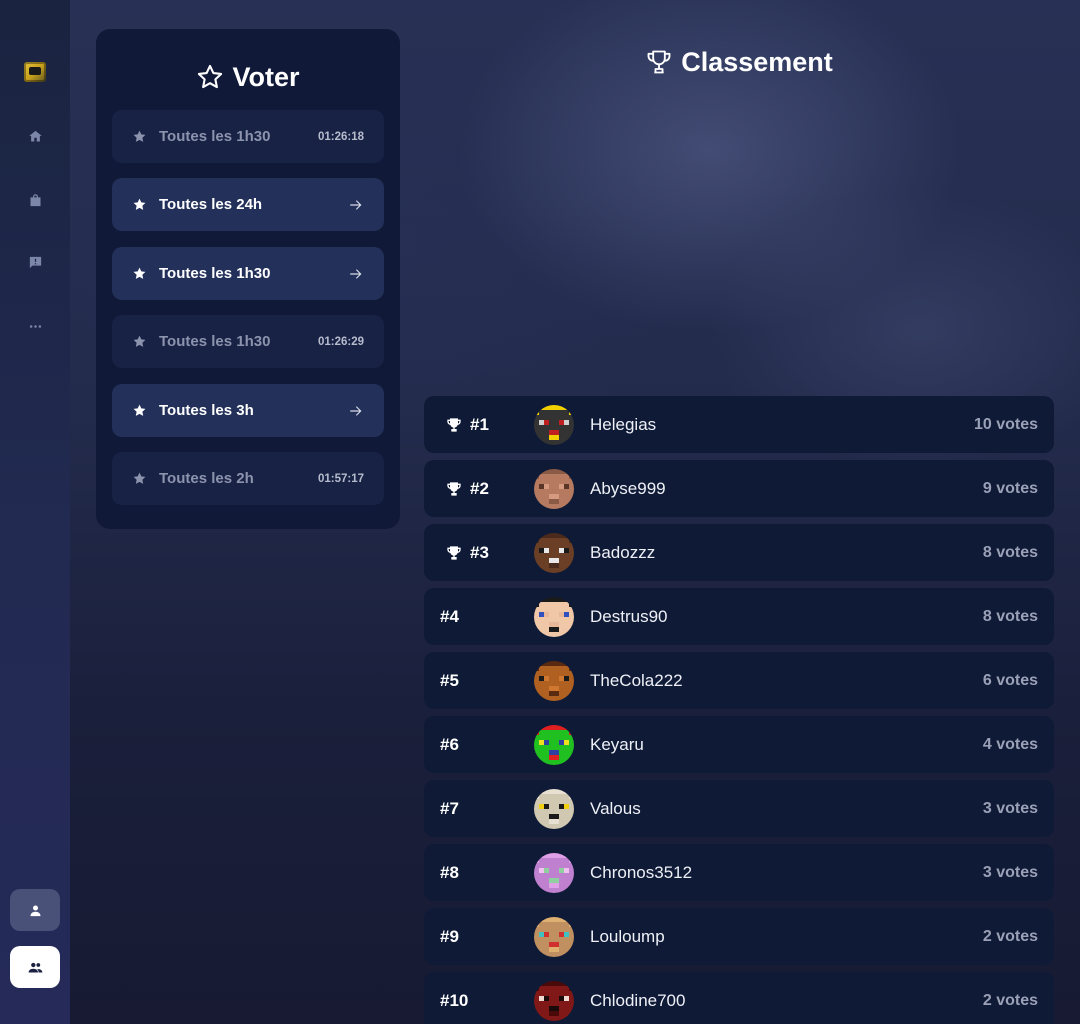  I want to click on rank-position: #5, so click(449, 680).